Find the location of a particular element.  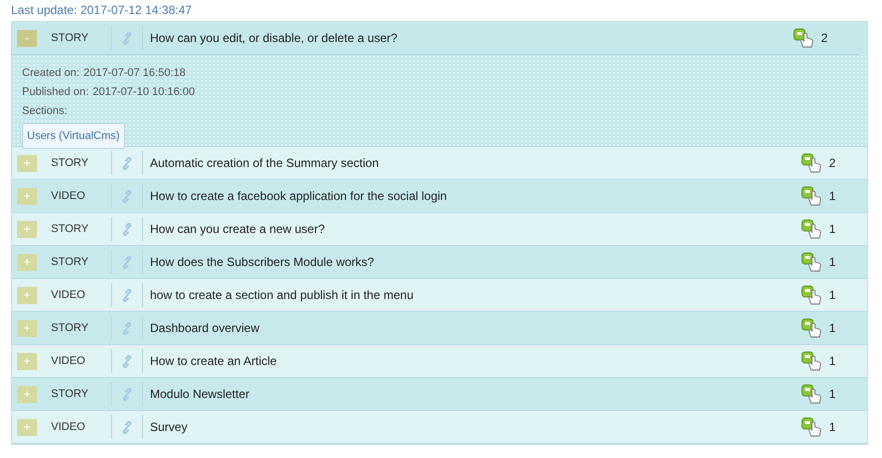

item-title: Automatic creation of the Summary section is located at coordinates (264, 163).